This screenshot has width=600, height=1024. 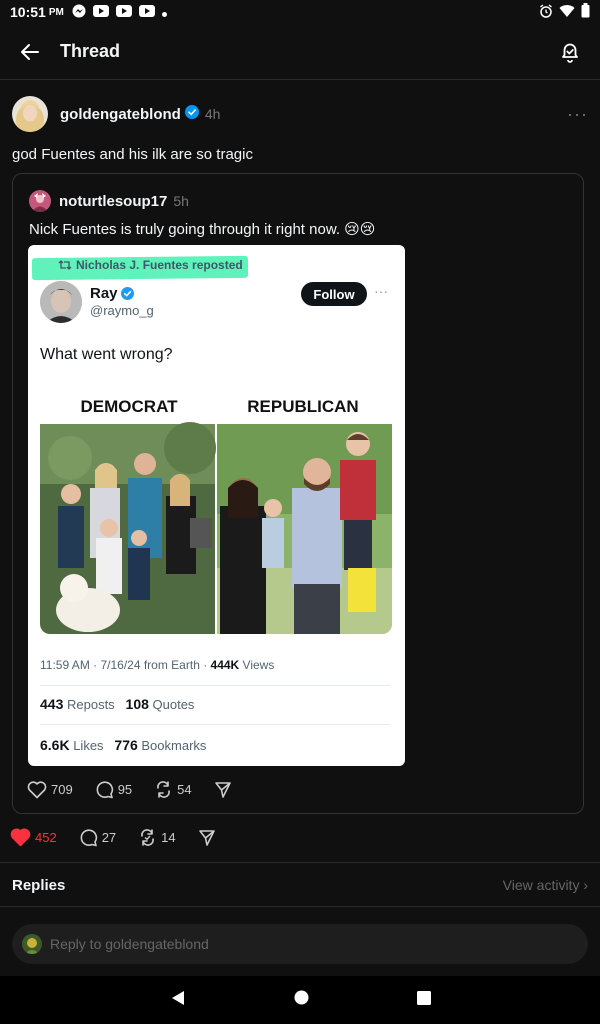 What do you see at coordinates (381, 291) in the screenshot?
I see `more-options-icon: ···` at bounding box center [381, 291].